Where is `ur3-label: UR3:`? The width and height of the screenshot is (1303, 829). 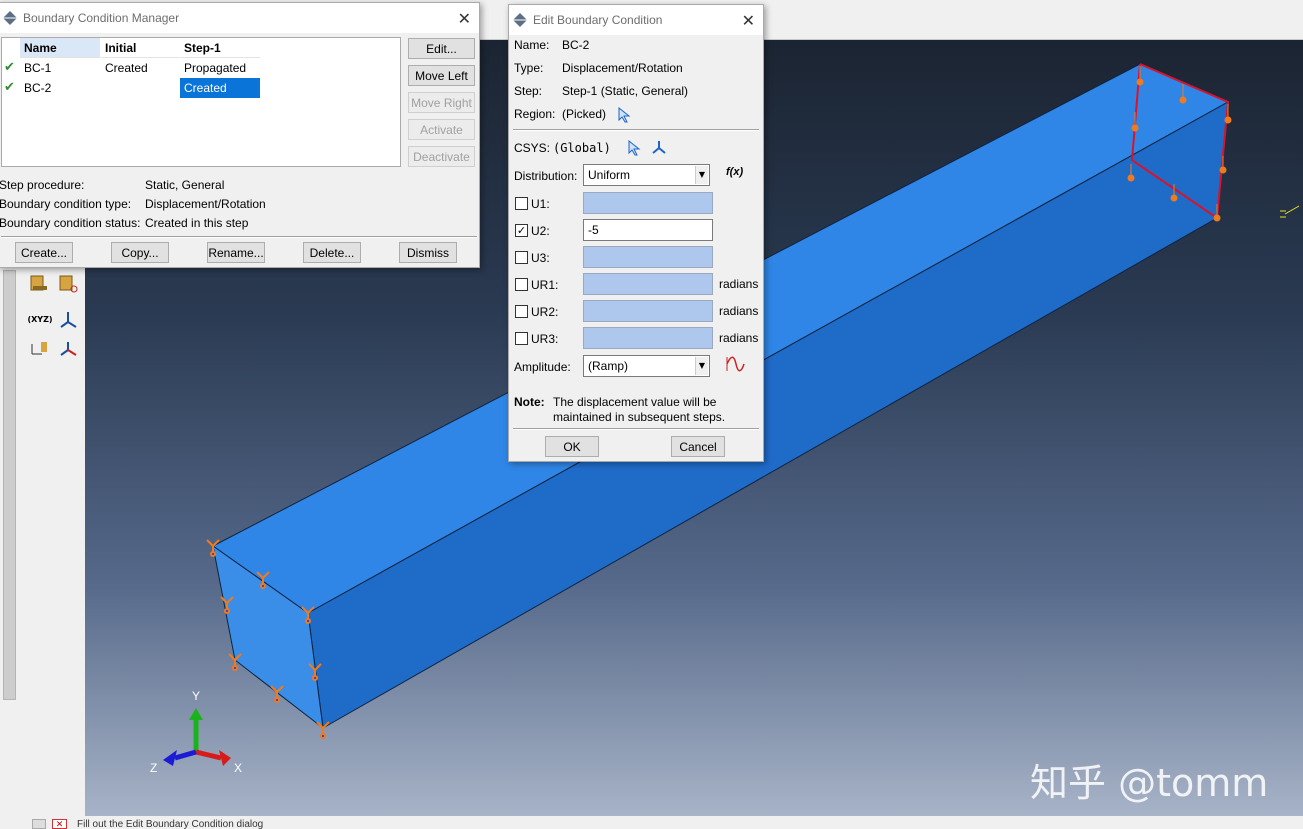
ur3-label: UR3: is located at coordinates (545, 339).